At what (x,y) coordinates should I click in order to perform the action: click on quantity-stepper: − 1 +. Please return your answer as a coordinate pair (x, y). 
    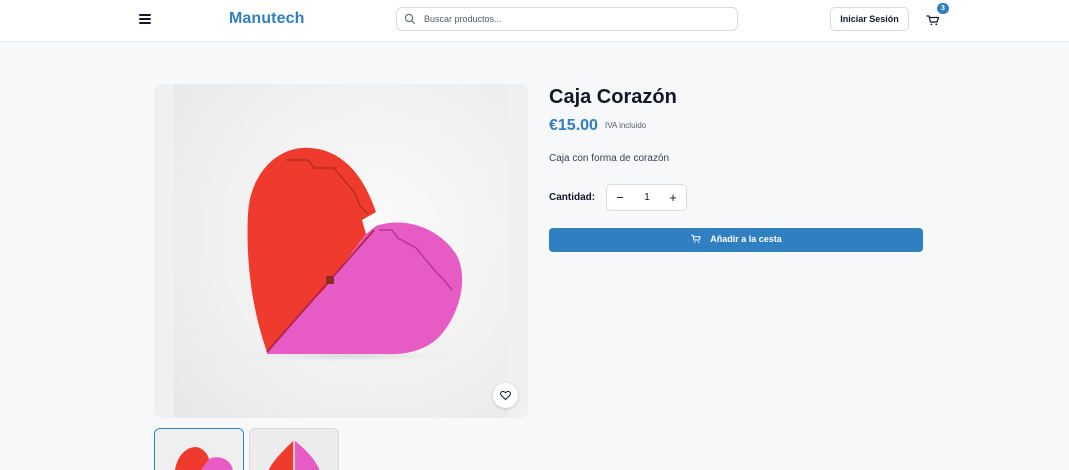
    Looking at the image, I should click on (646, 197).